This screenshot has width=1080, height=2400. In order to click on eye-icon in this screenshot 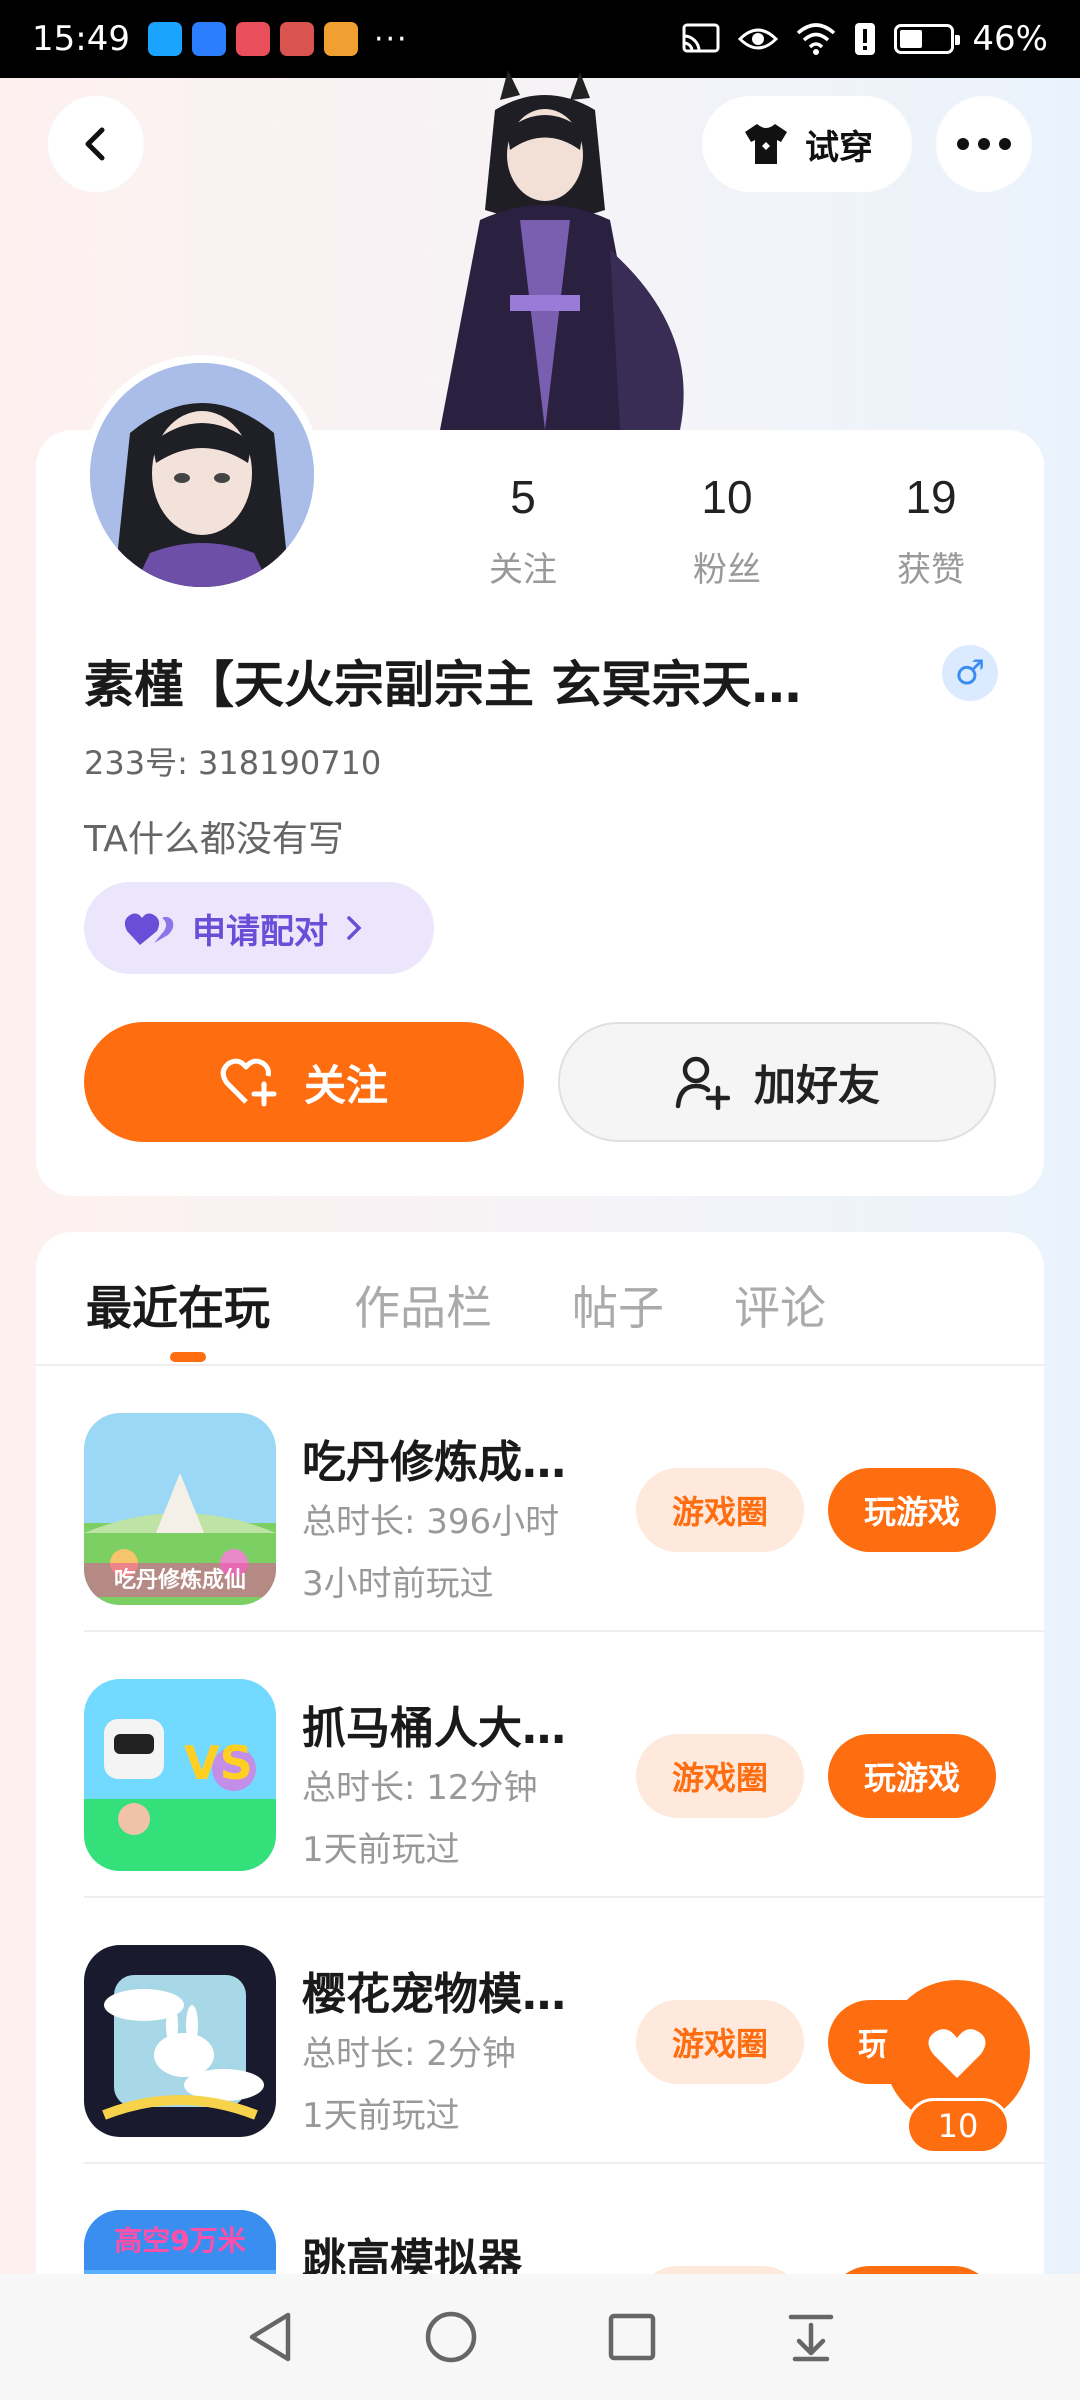, I will do `click(758, 39)`.